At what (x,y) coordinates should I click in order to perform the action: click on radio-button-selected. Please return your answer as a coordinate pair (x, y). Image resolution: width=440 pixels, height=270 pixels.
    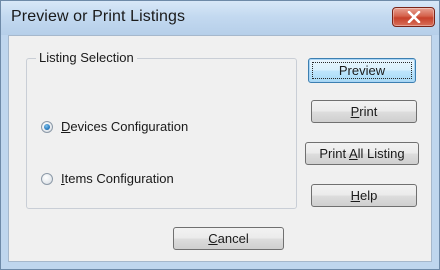
    Looking at the image, I should click on (47, 126).